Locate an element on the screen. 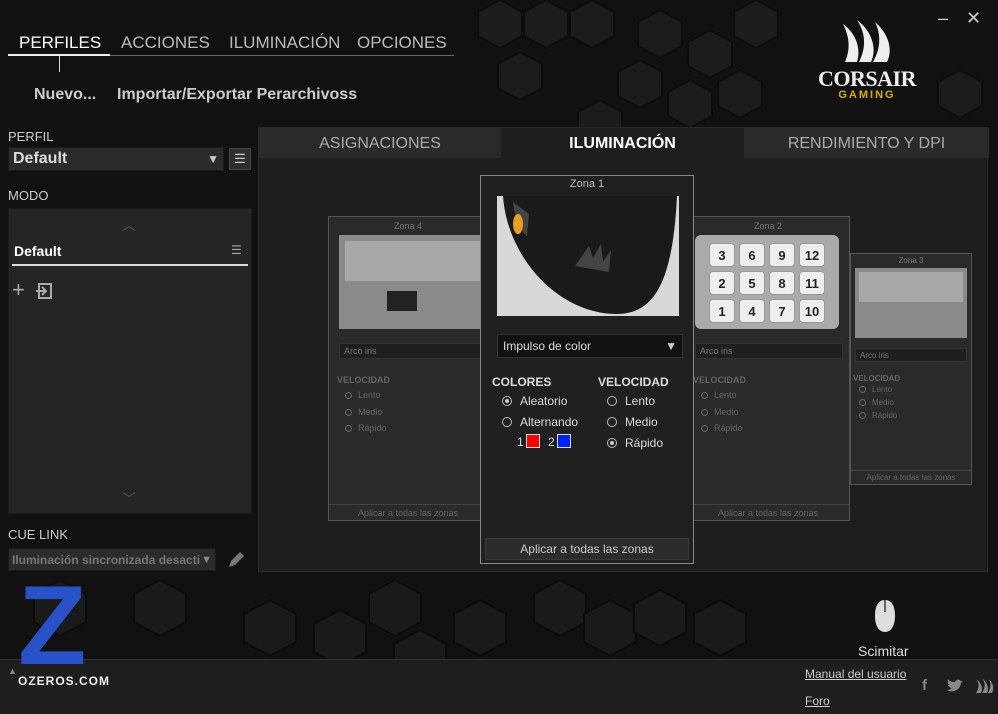 The image size is (998, 714). corsair-sails-icon is located at coordinates (984, 686).